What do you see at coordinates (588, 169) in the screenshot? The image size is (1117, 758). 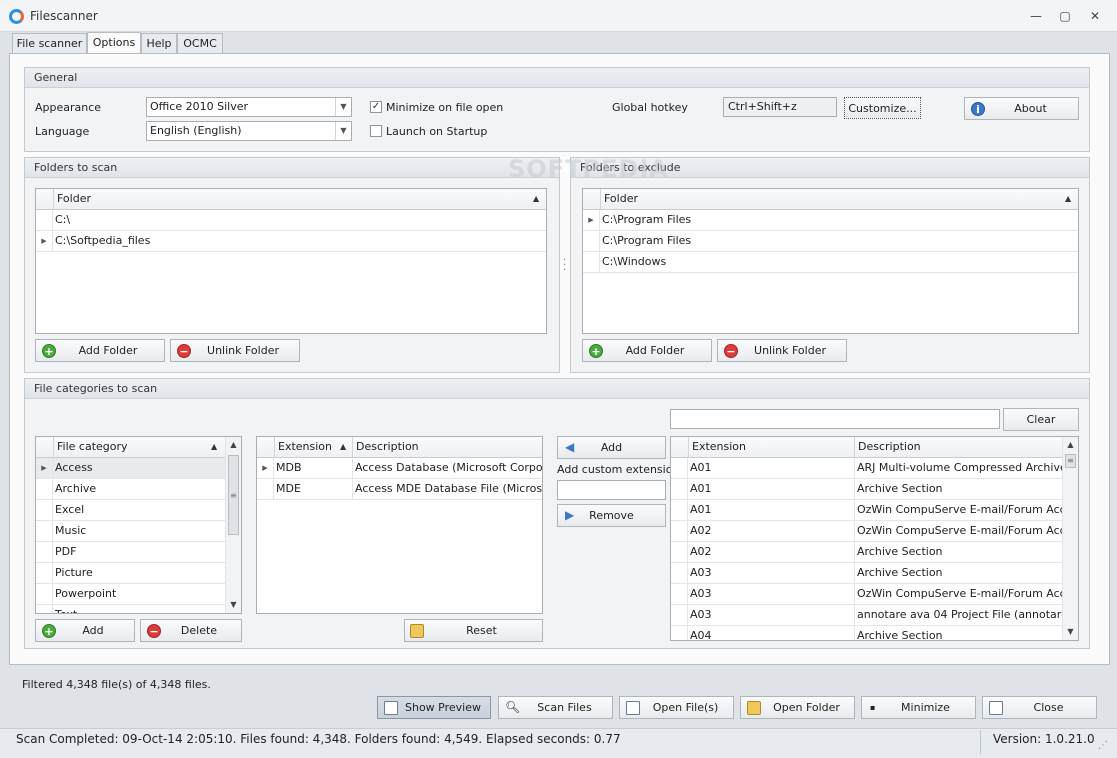 I see `watermark: SOFTPEDIA` at bounding box center [588, 169].